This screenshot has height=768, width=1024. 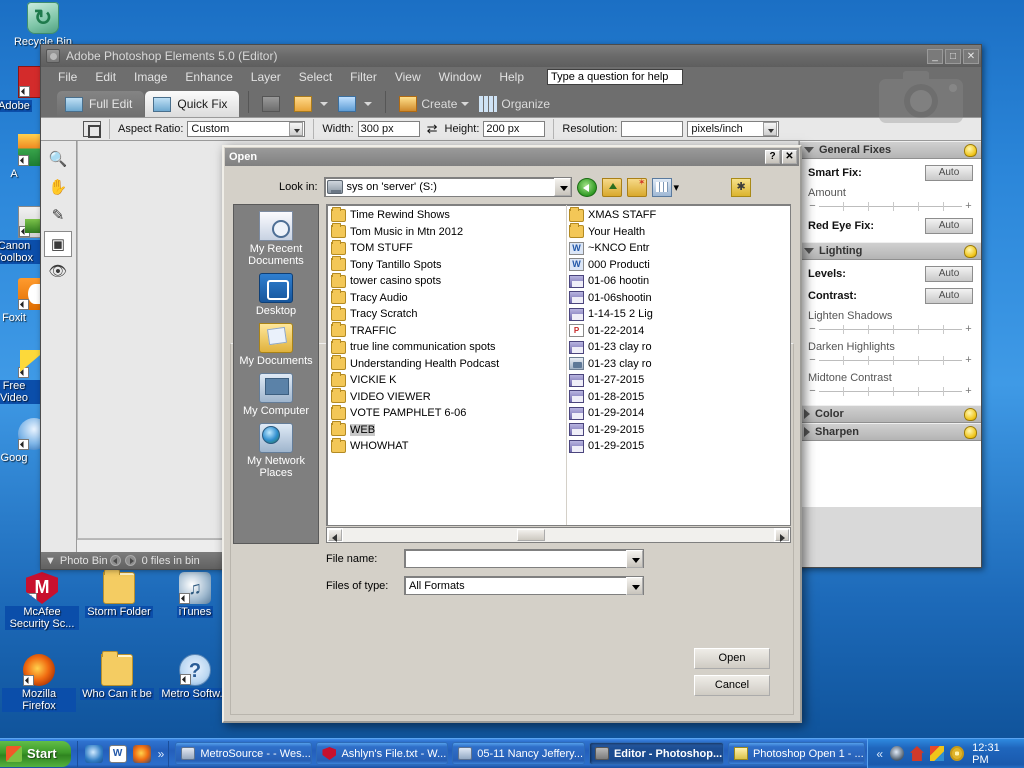 I want to click on desktop-icon-storm-folder: Storm Folder, so click(x=119, y=593).